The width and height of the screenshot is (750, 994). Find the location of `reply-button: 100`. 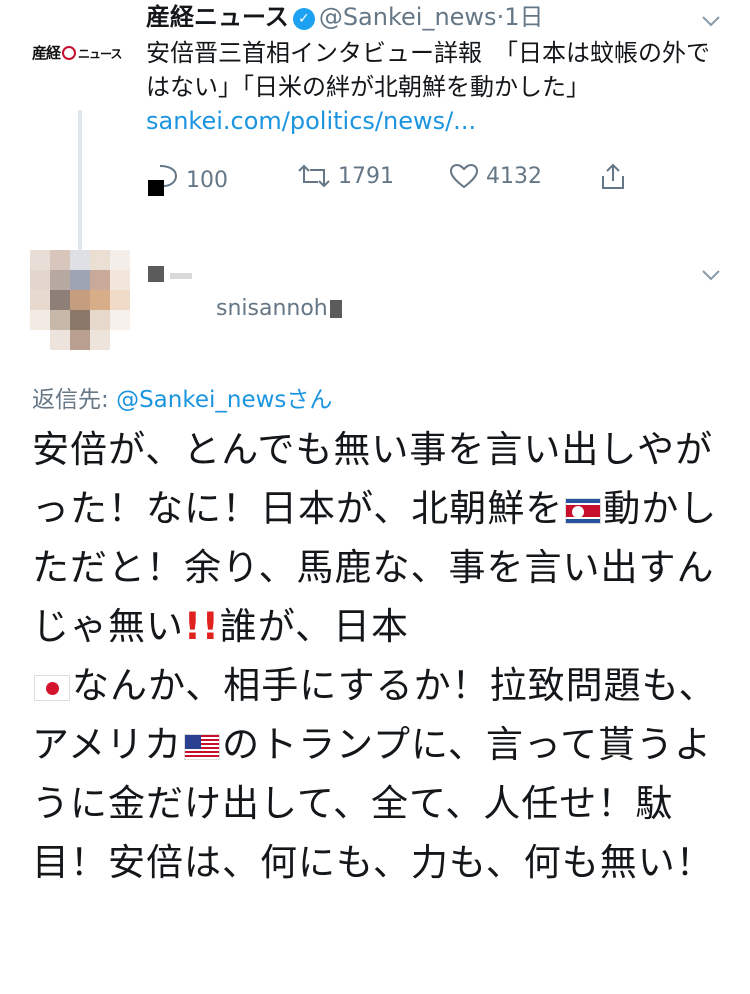

reply-button: 100 is located at coordinates (187, 180).